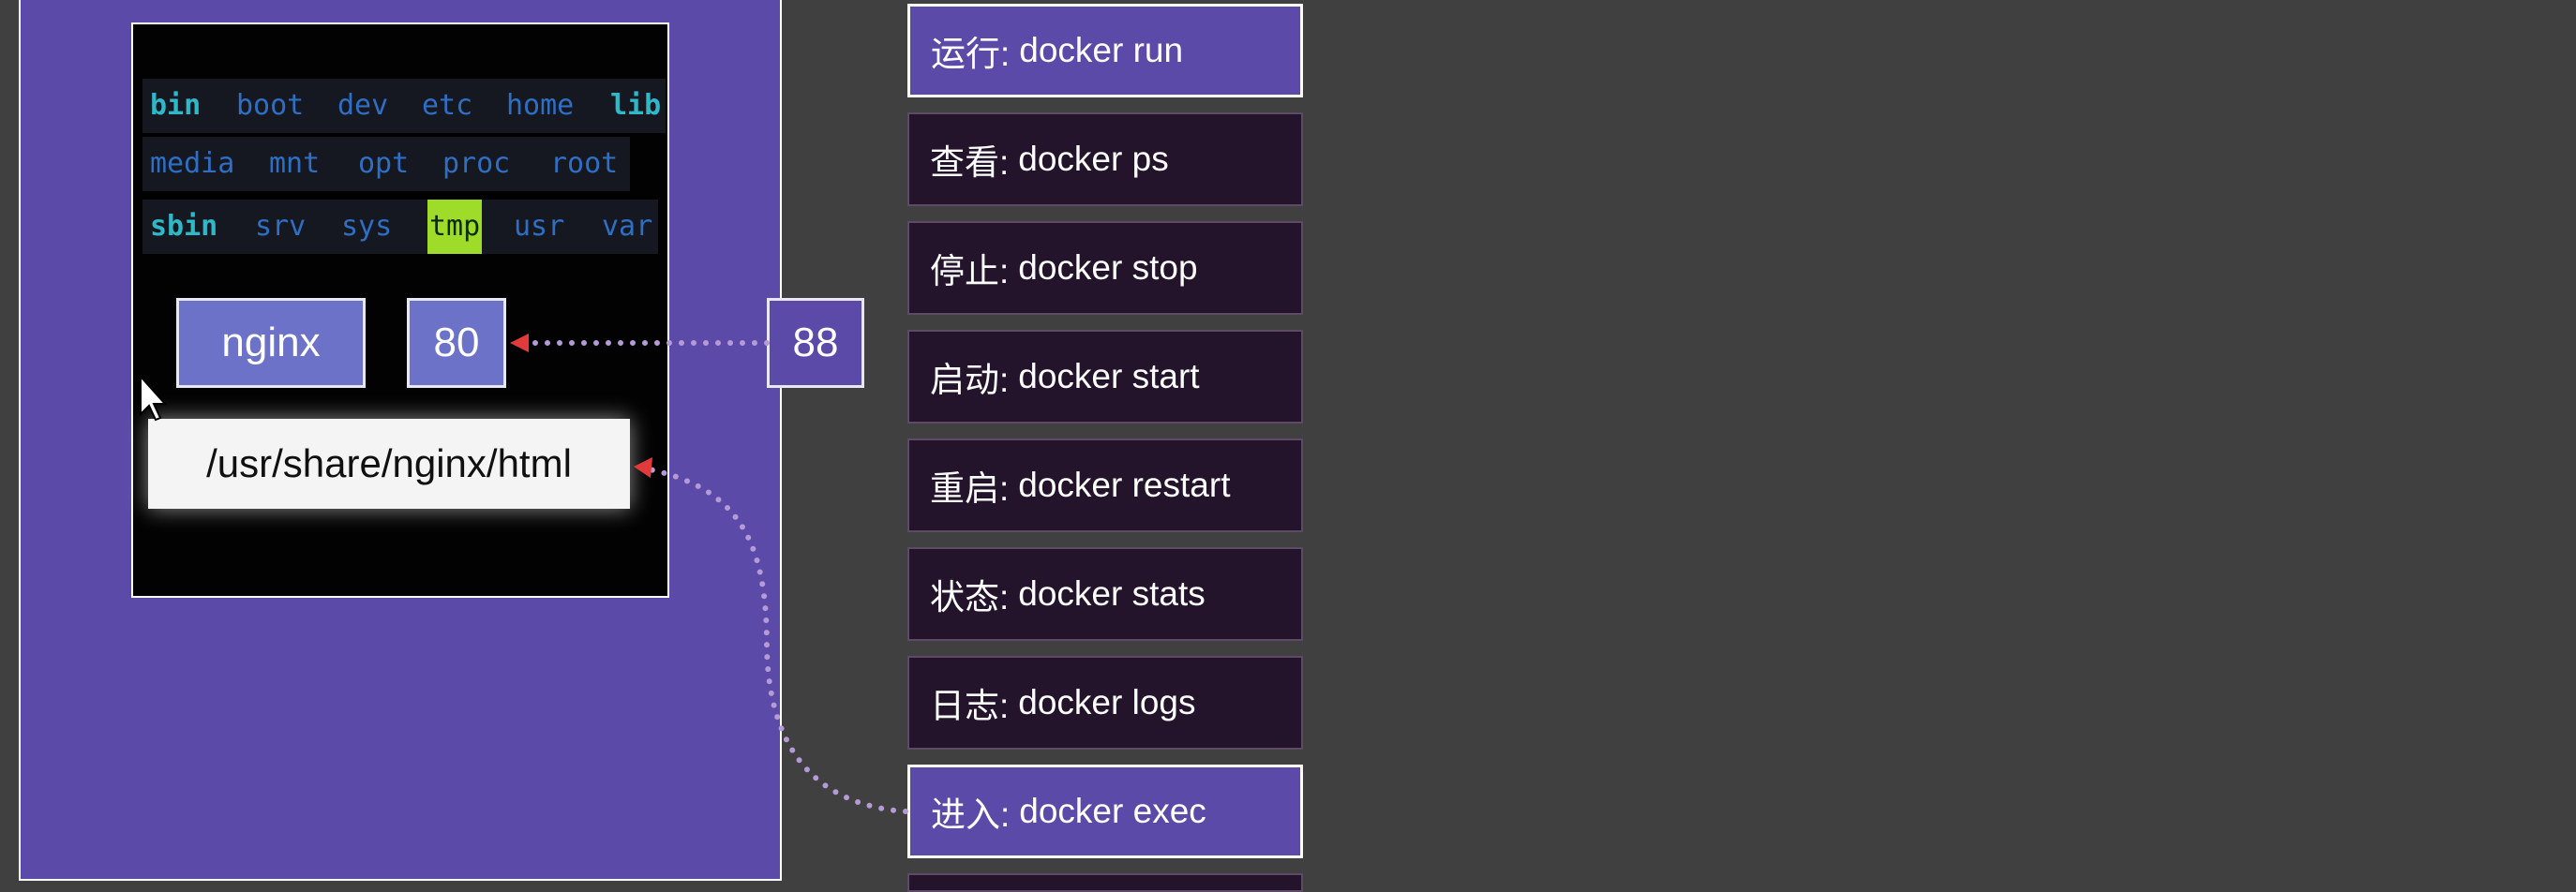 The height and width of the screenshot is (892, 2576). I want to click on volume-mapping-arrow, so click(775, 640).